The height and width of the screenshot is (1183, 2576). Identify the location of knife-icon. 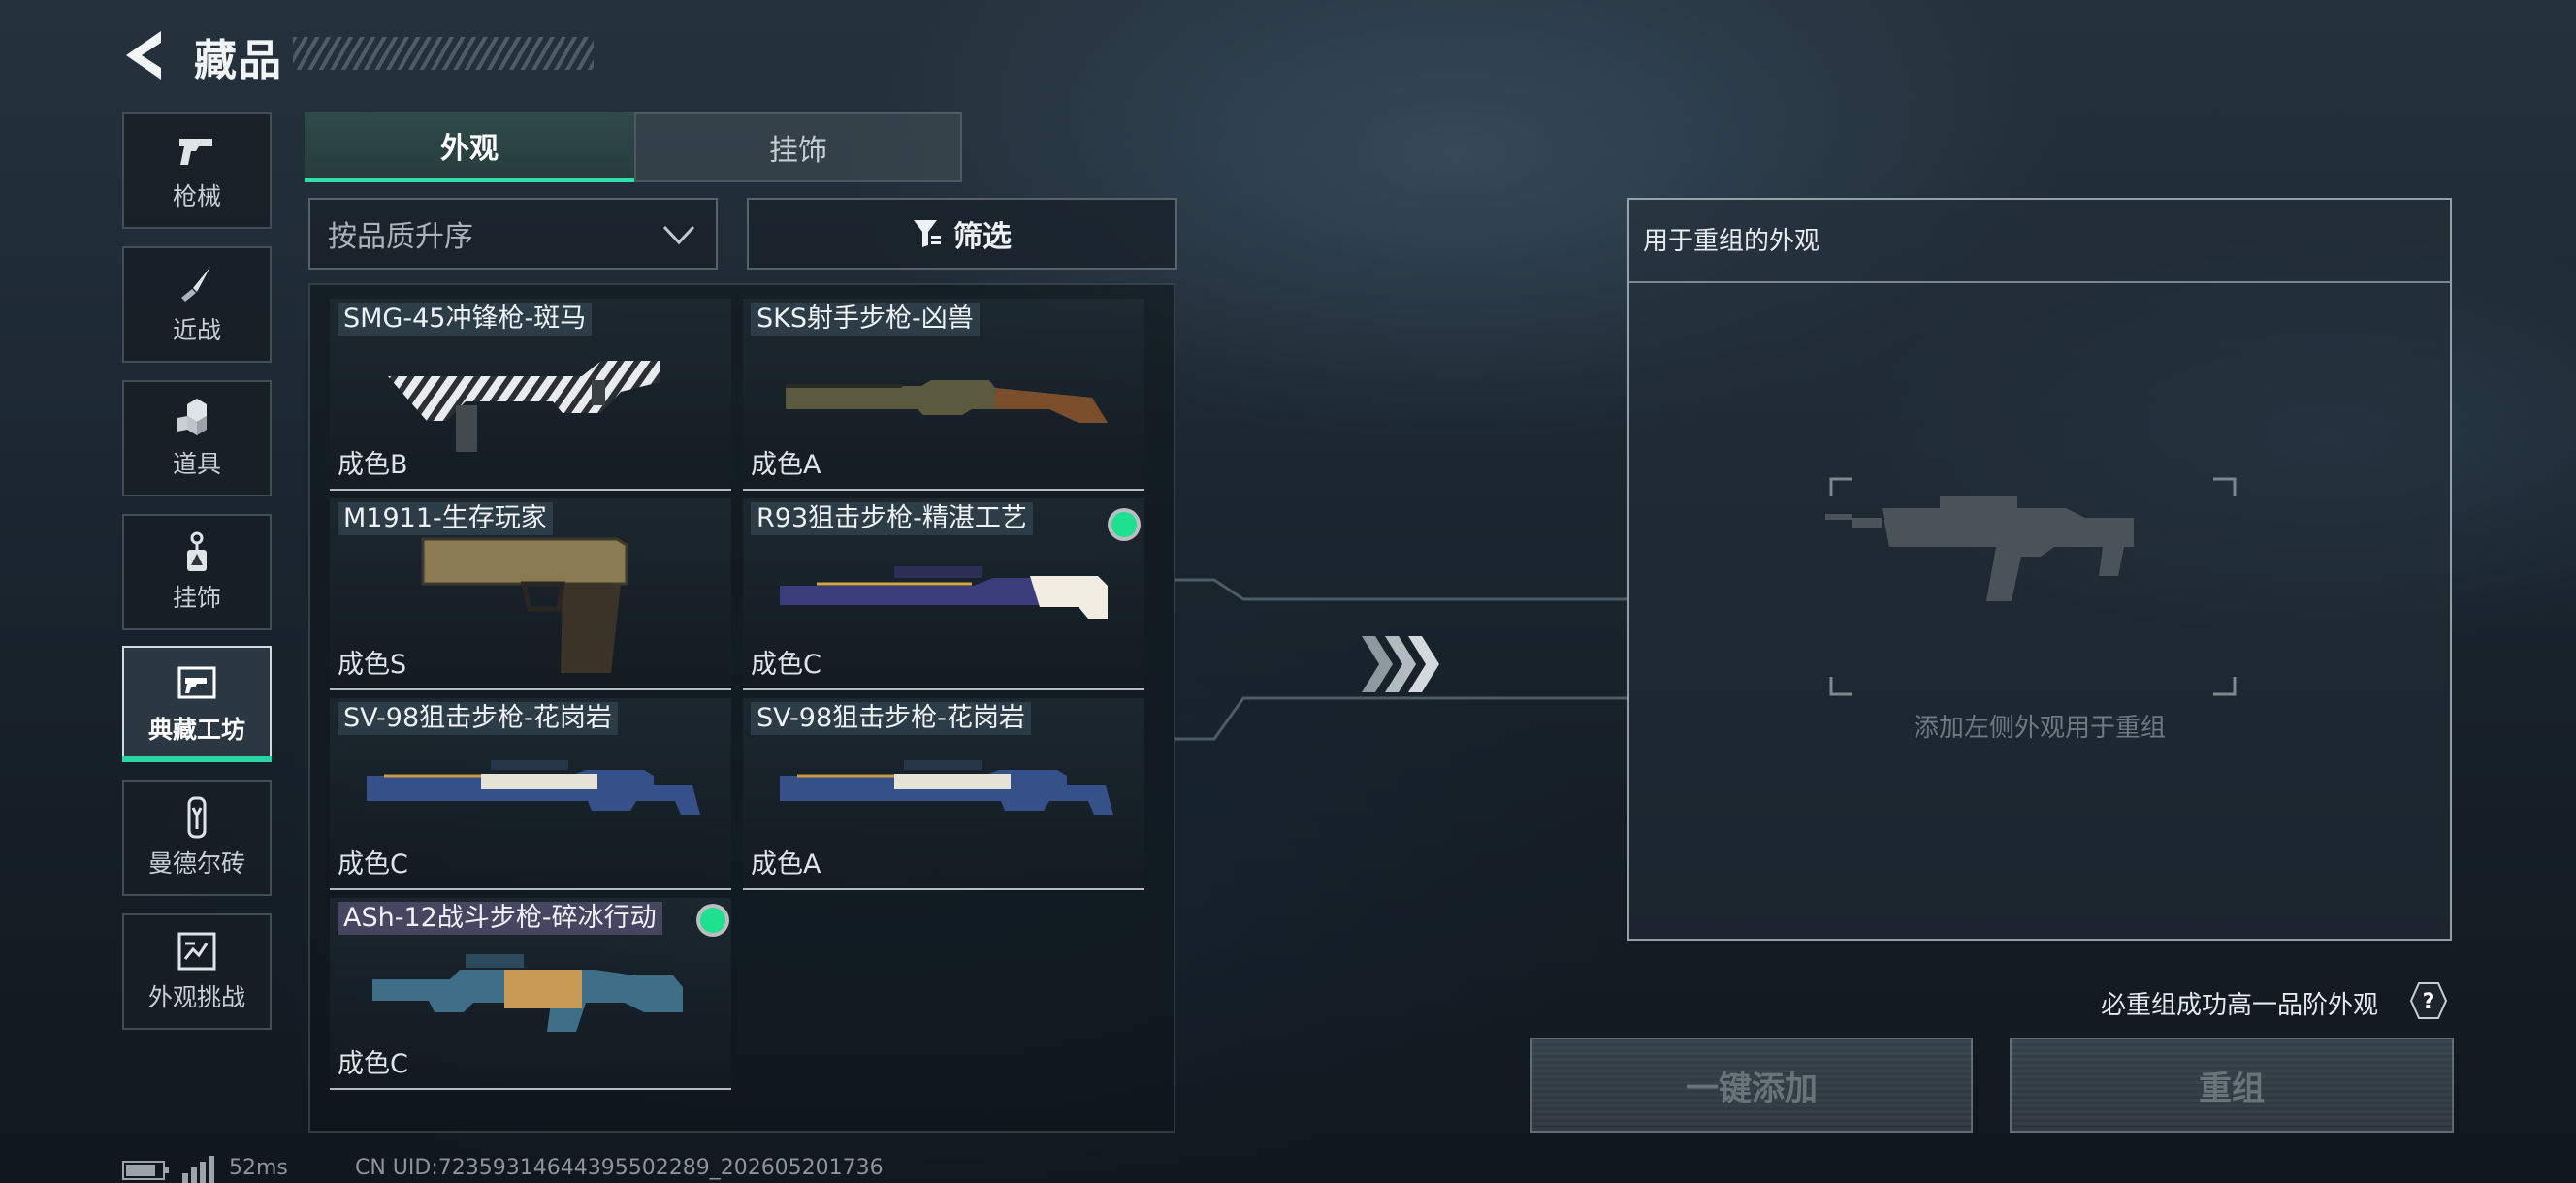
(195, 284).